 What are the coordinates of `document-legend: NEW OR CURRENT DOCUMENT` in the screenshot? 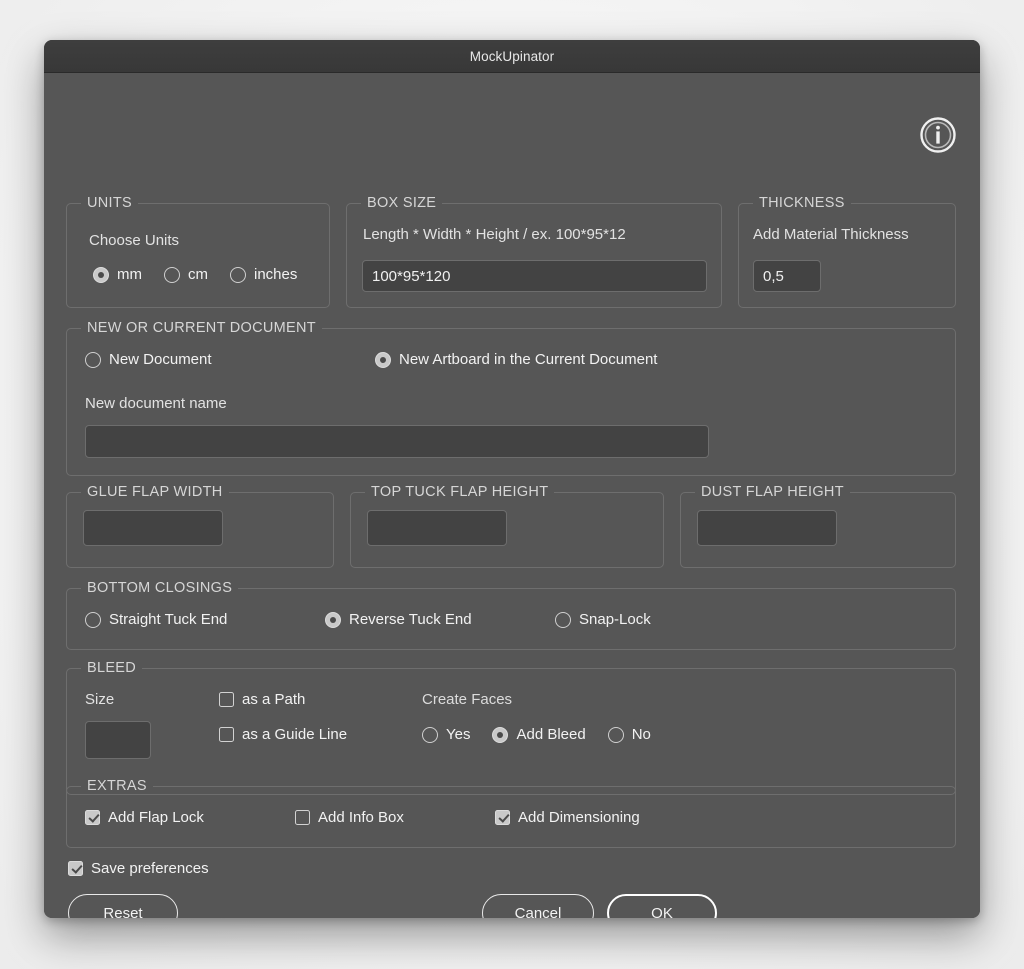 It's located at (201, 328).